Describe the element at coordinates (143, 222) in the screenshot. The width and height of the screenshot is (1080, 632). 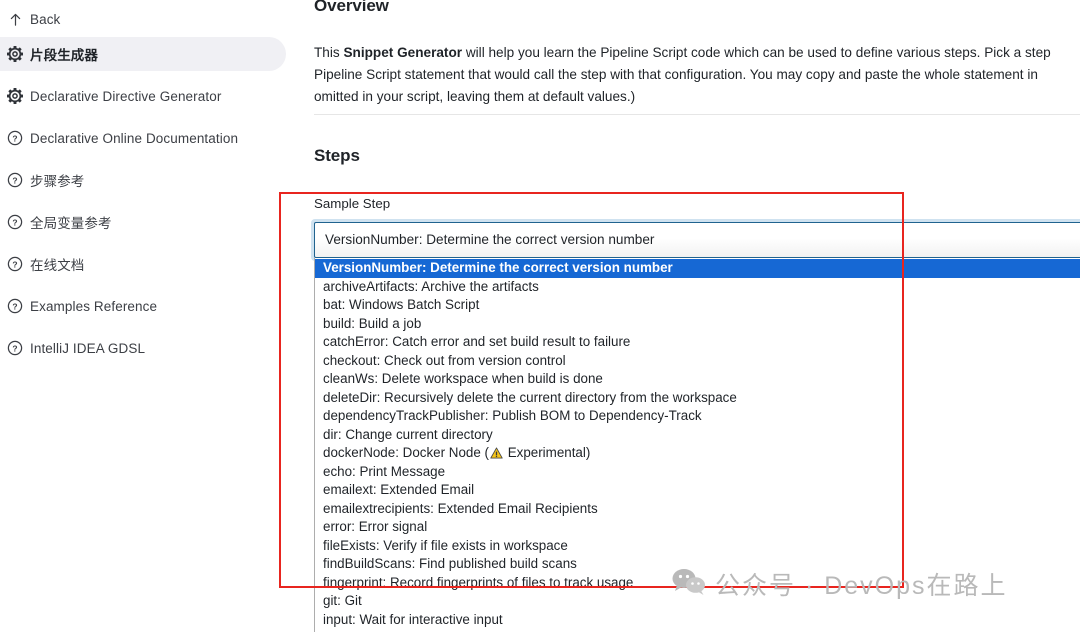
I see `sidebar-item-5: ? 全局变量参考` at that location.